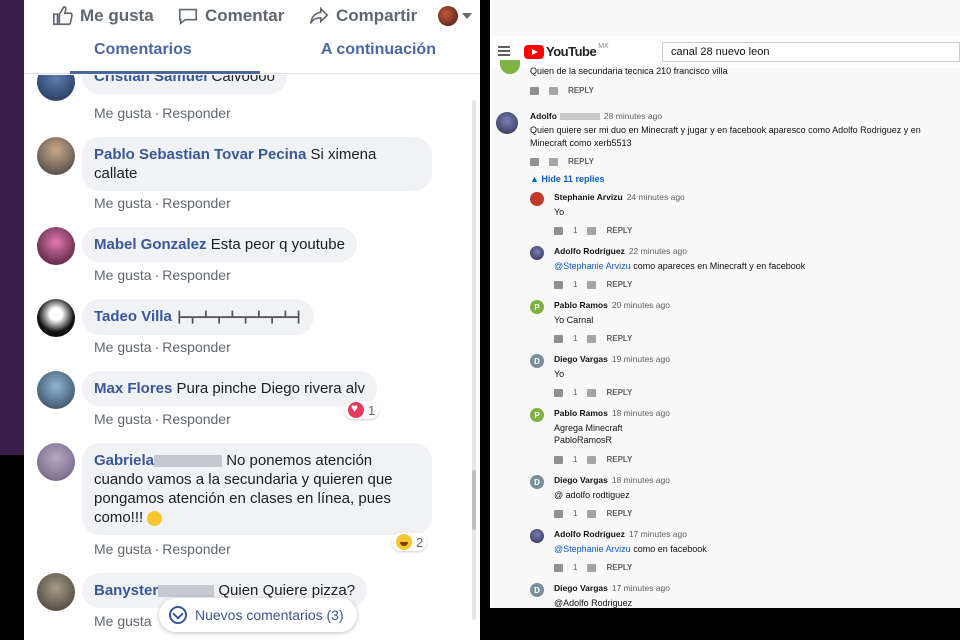 This screenshot has width=960, height=640. What do you see at coordinates (593, 603) in the screenshot?
I see `mention-text: @Adolfo Rodriguez` at bounding box center [593, 603].